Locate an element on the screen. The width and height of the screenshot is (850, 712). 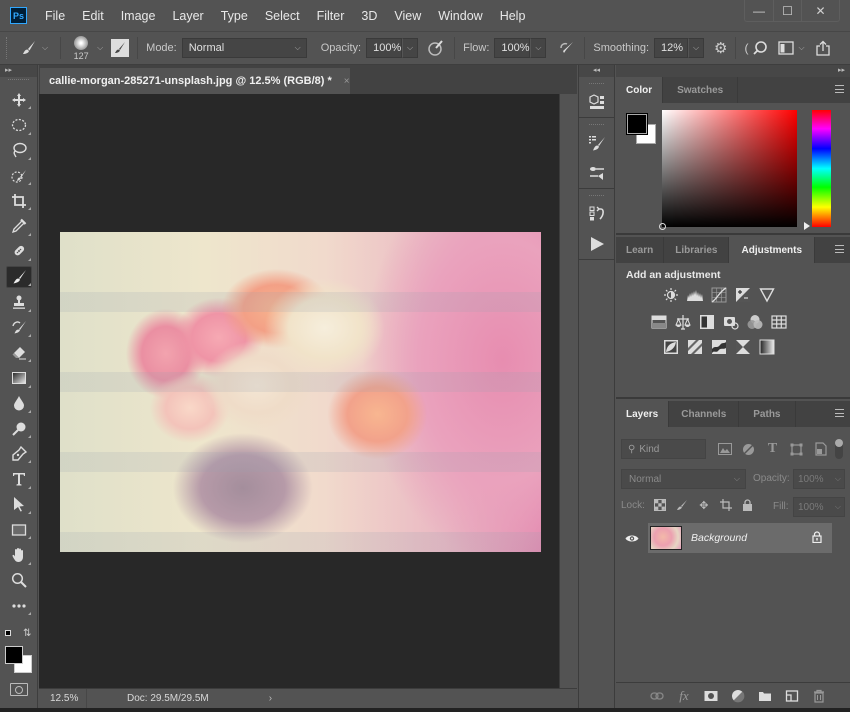
fill-input: 100% ⌵ is located at coordinates (819, 507).